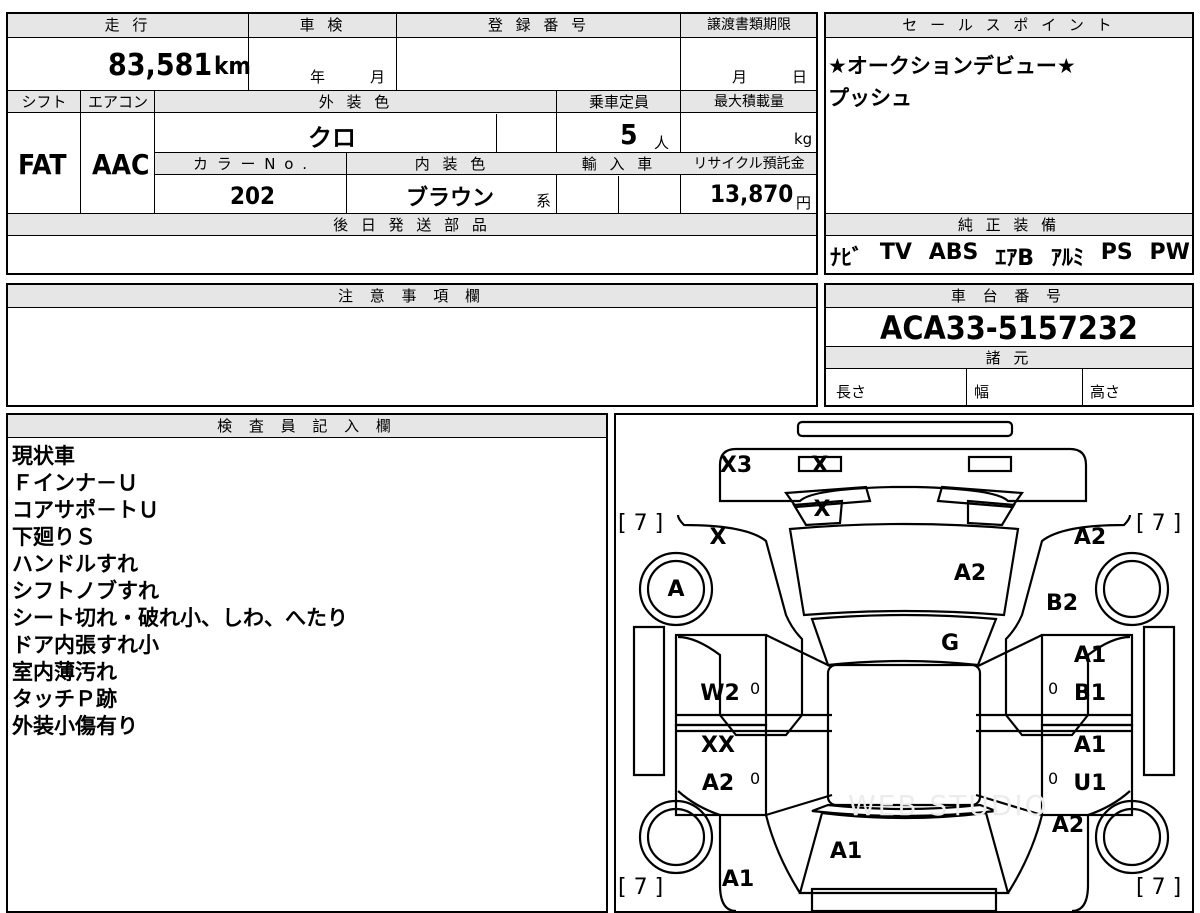  What do you see at coordinates (1009, 358) in the screenshot?
I see `specs-label: 諸 元` at bounding box center [1009, 358].